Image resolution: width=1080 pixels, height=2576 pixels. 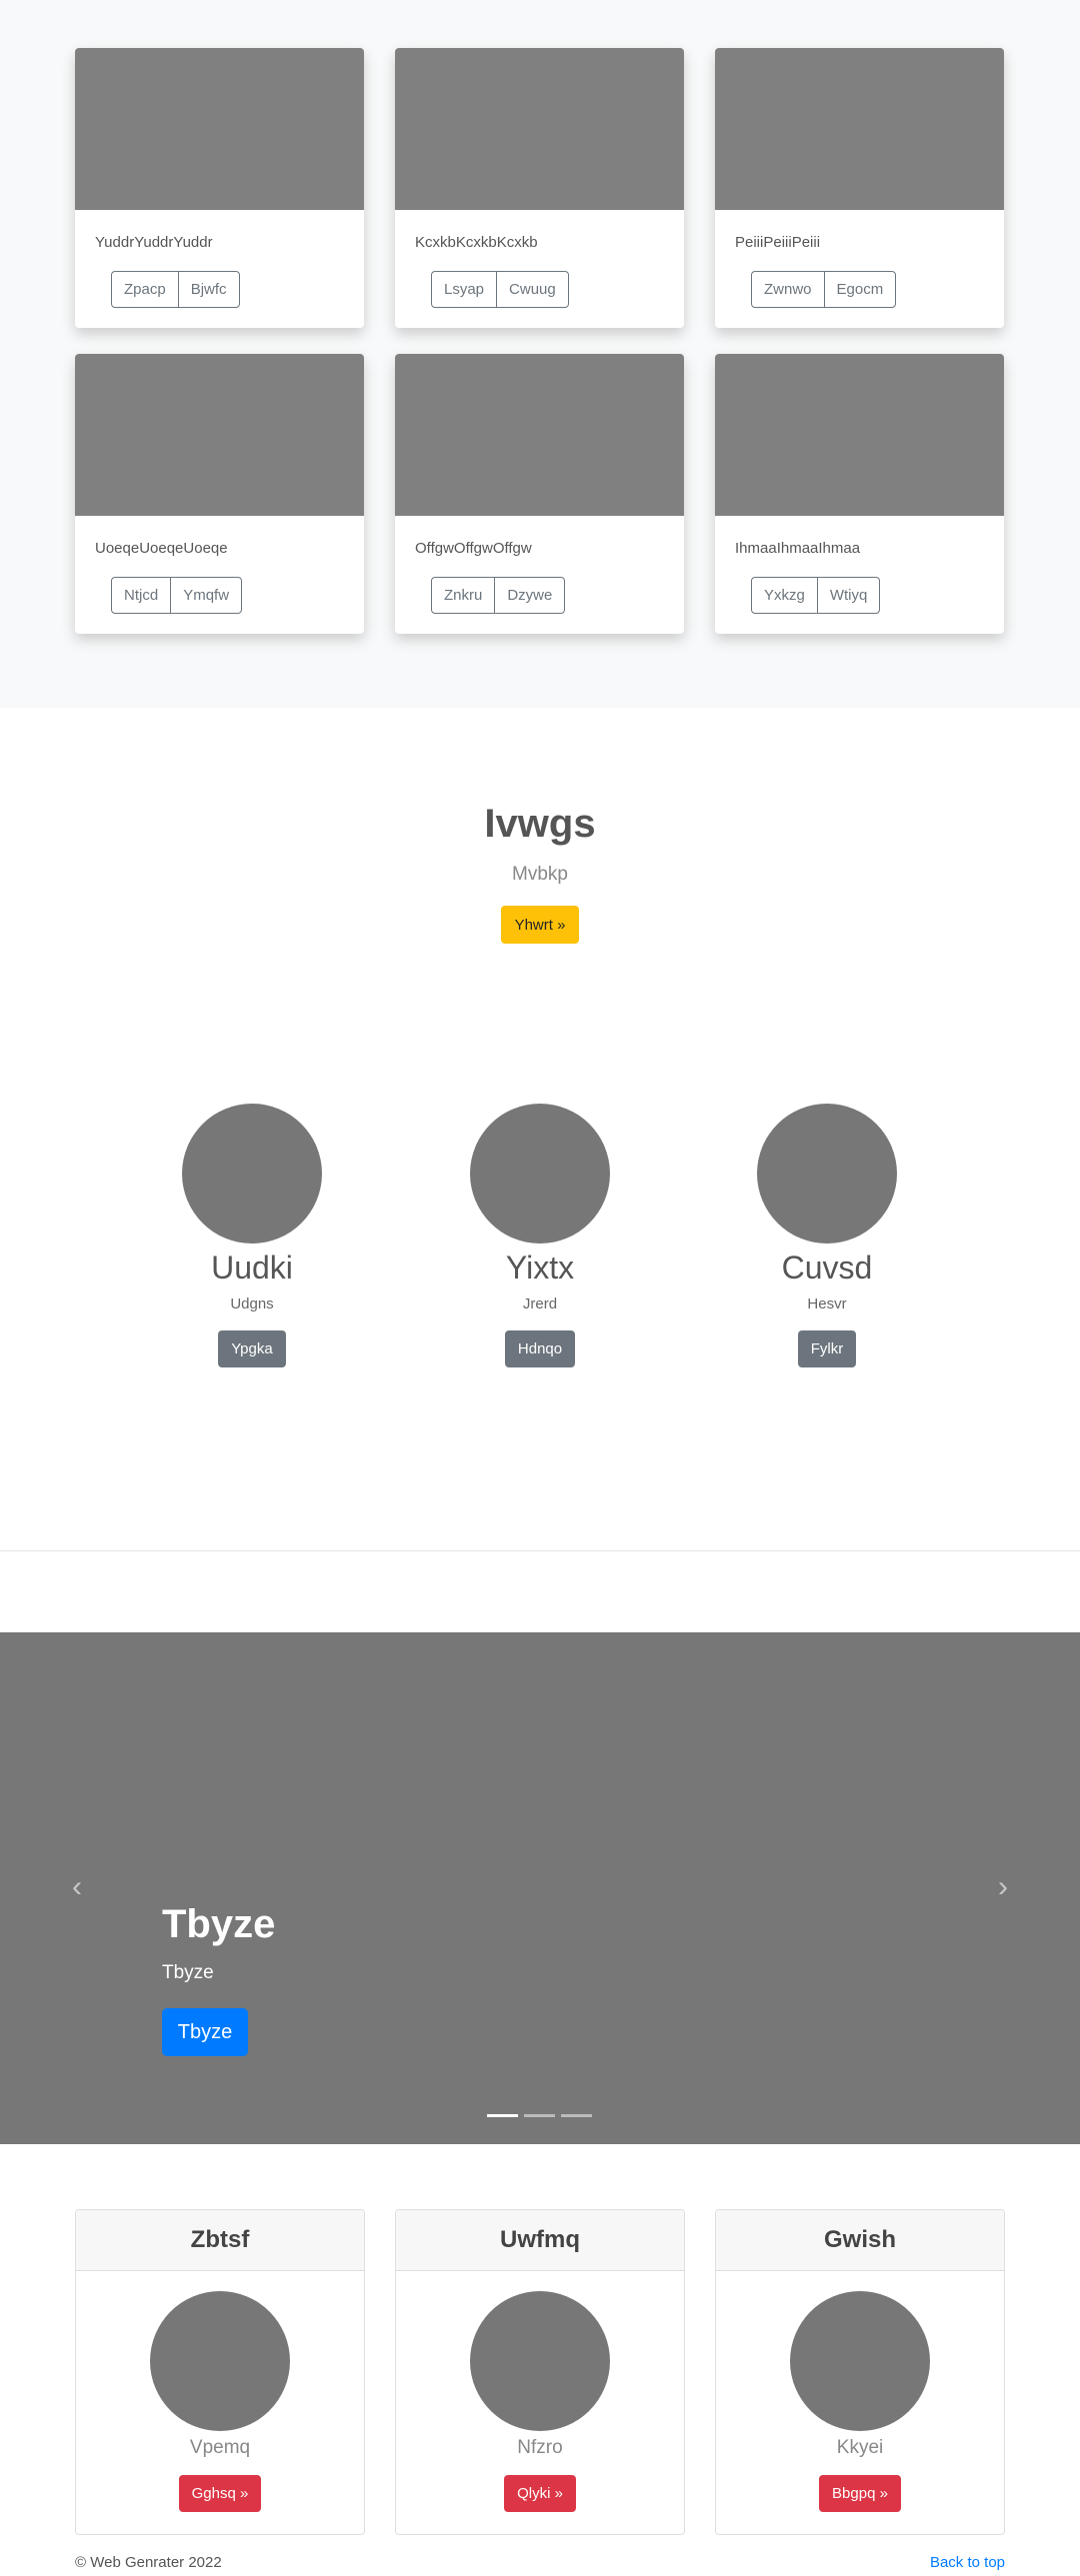 What do you see at coordinates (540, 2493) in the screenshot?
I see `feature-card-button: Qlyki »` at bounding box center [540, 2493].